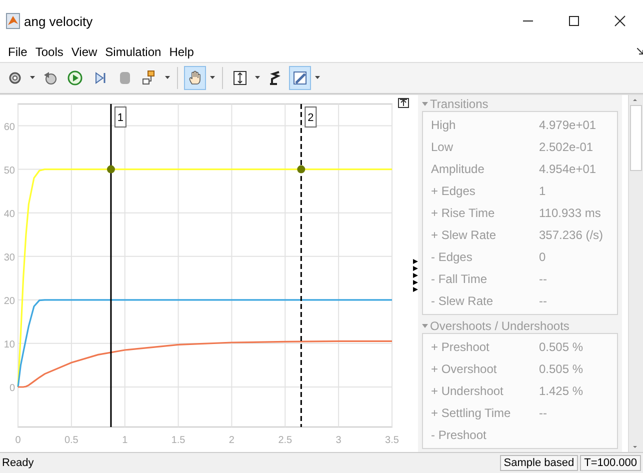 The height and width of the screenshot is (473, 643). What do you see at coordinates (9, 344) in the screenshot?
I see `tick-label: 10` at bounding box center [9, 344].